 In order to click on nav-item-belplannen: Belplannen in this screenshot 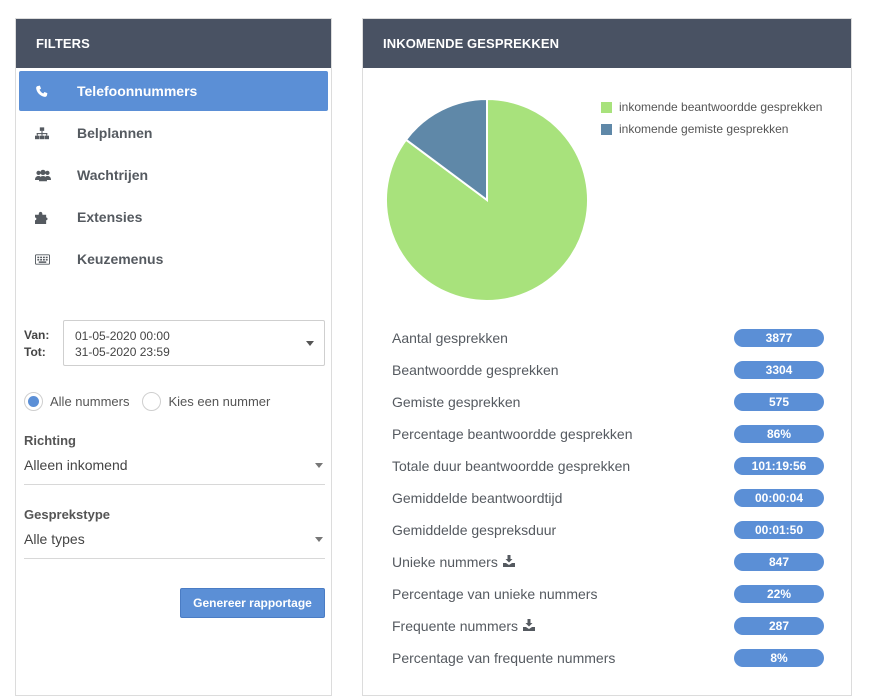, I will do `click(173, 133)`.